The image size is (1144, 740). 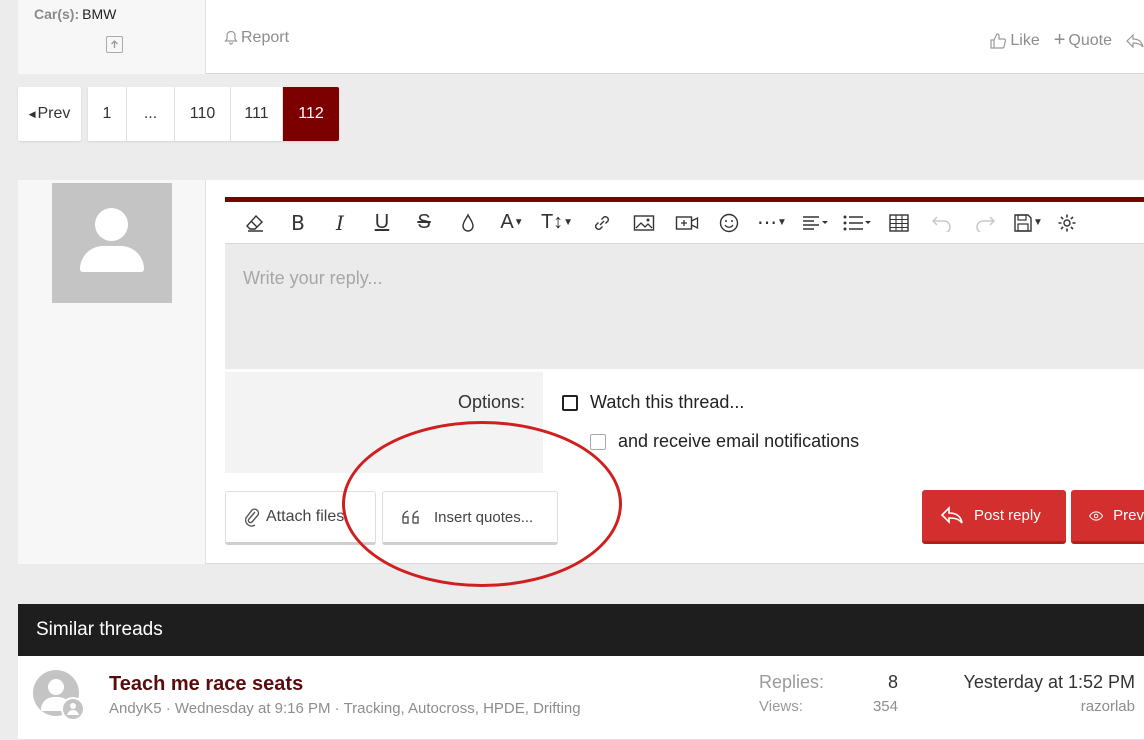 What do you see at coordinates (998, 40) in the screenshot?
I see `thumbs-up-icon` at bounding box center [998, 40].